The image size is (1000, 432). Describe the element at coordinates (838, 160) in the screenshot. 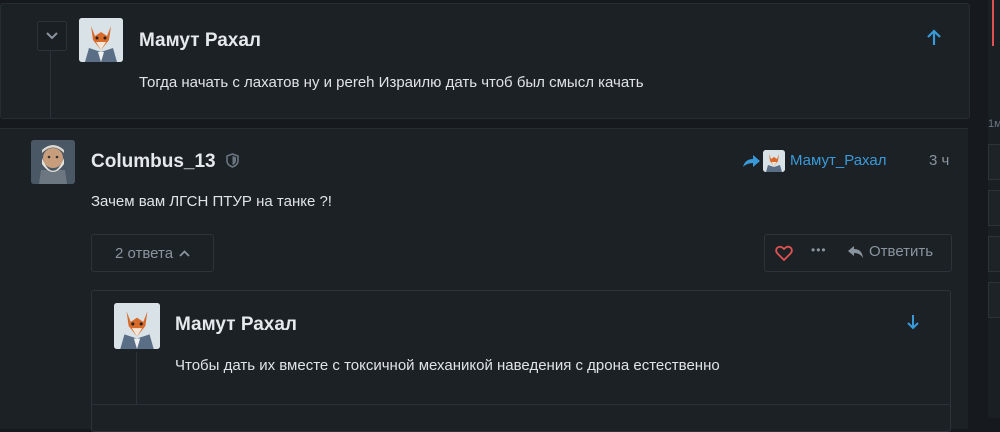

I see `reply-to-link: Мамут_Рахал` at that location.